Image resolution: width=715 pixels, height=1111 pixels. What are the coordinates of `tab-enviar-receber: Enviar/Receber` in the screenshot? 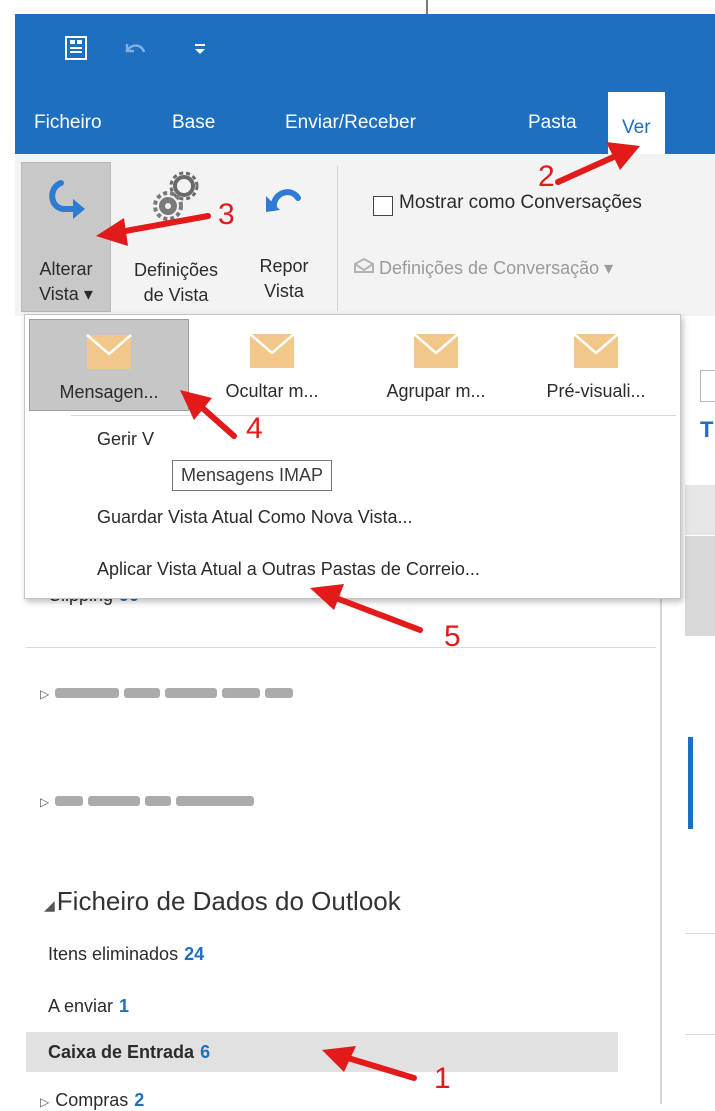 It's located at (350, 123).